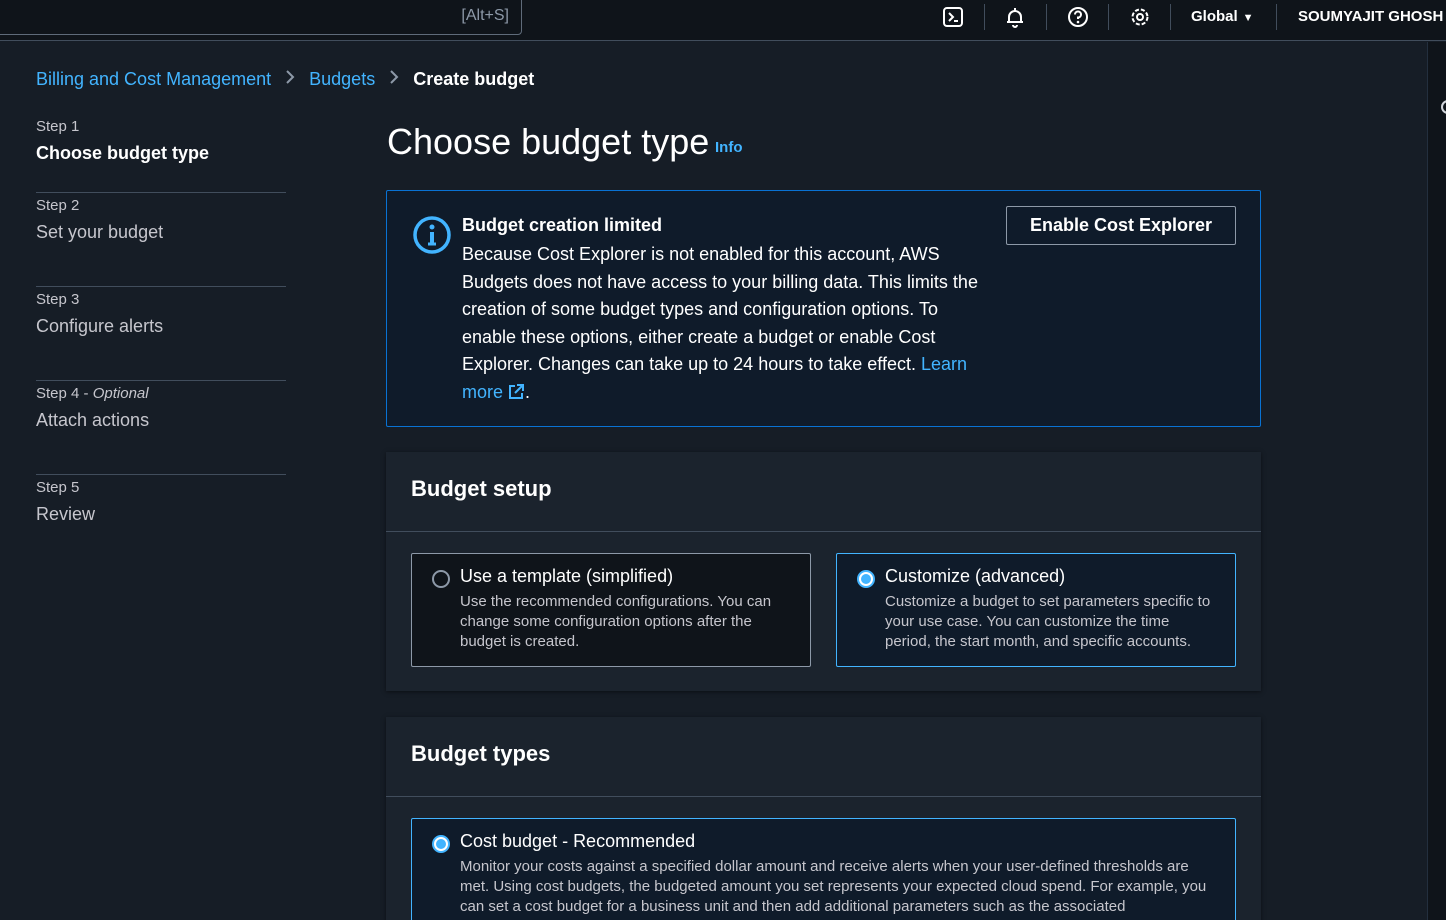 This screenshot has height=920, width=1446. I want to click on step-1: Step 1 Choose budget type, so click(161, 155).